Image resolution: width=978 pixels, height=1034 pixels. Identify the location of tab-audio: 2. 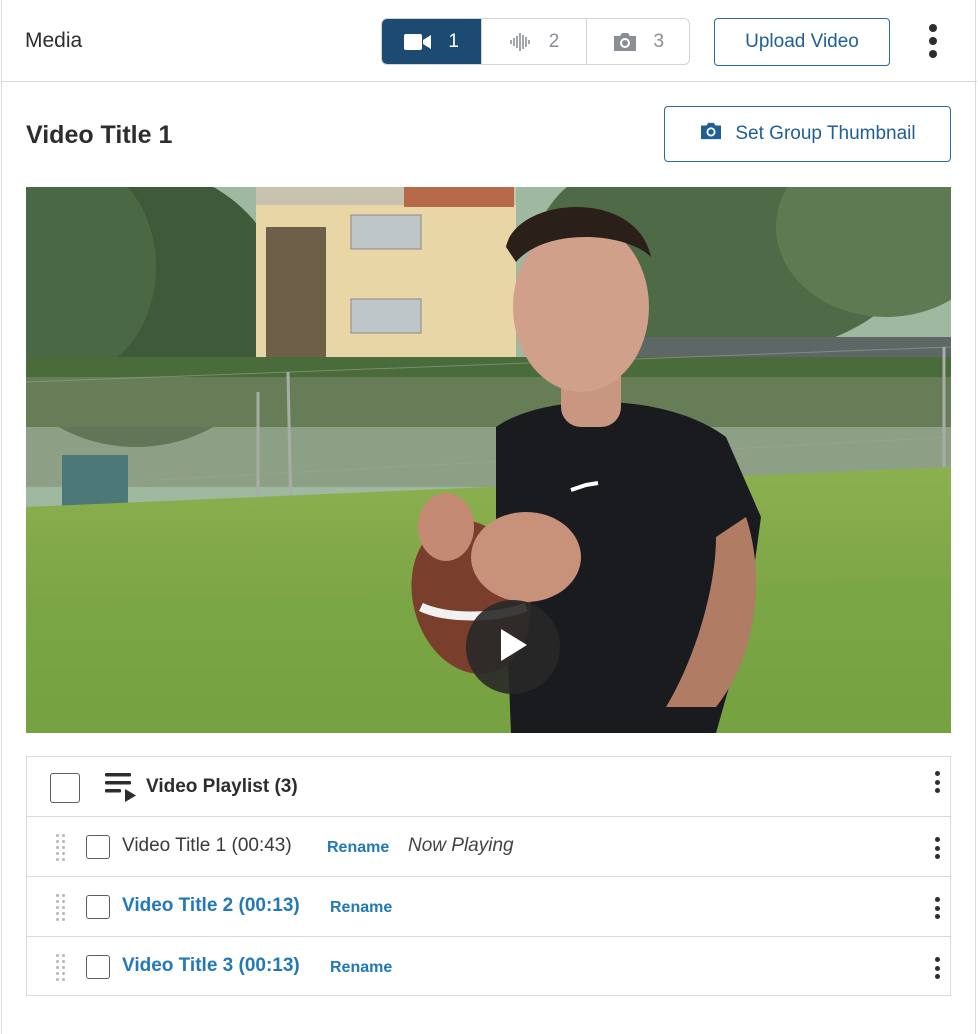
(534, 41).